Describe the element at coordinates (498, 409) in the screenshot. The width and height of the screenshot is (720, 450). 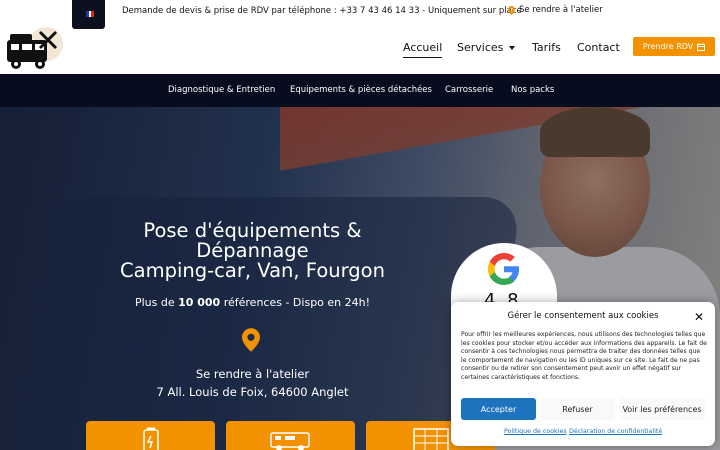
I see `accept-cookies-button: Accepter` at that location.